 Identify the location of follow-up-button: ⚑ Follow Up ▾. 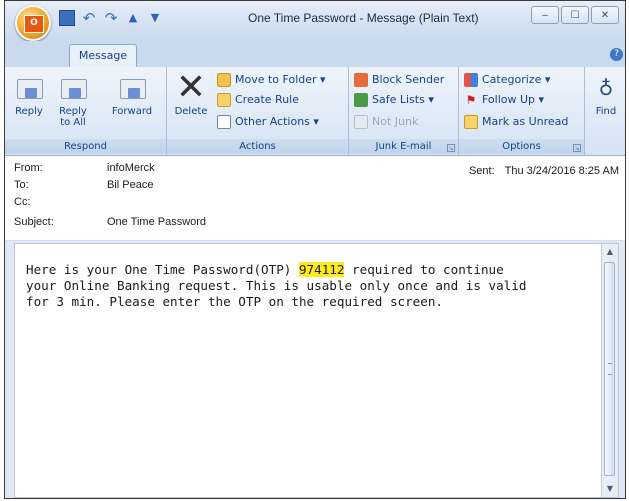
(504, 100).